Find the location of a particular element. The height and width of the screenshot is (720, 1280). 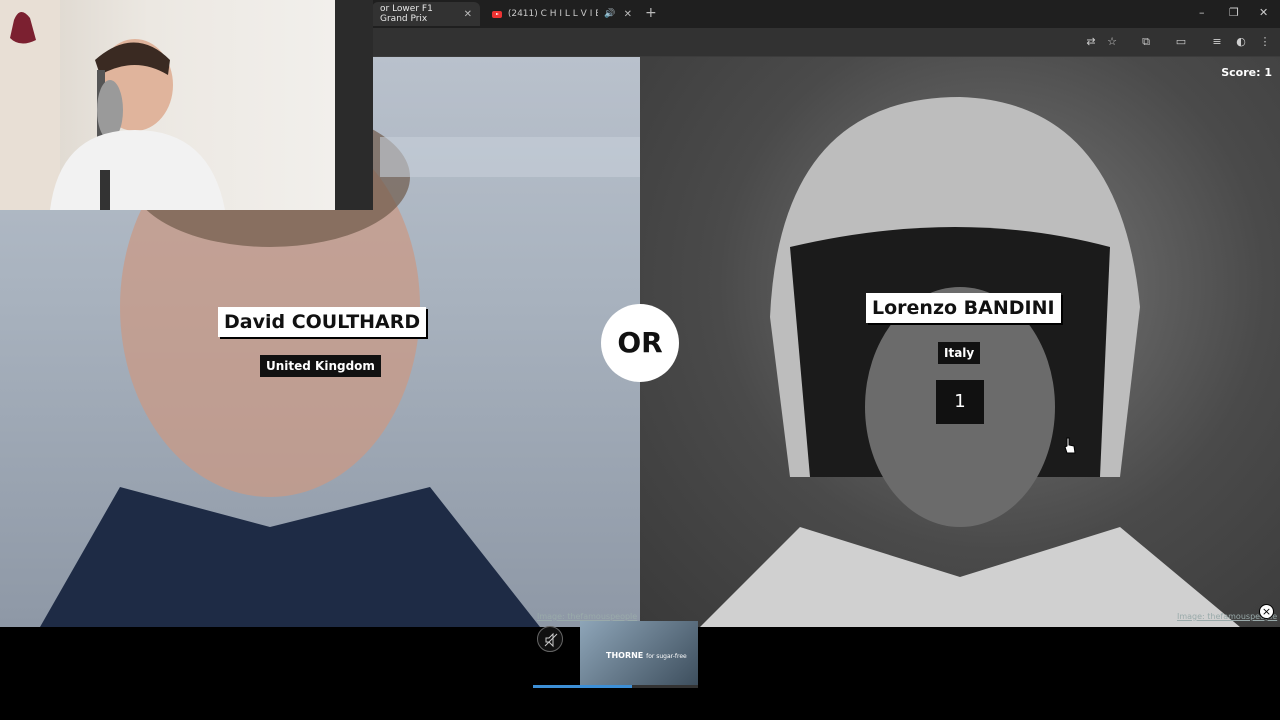

mute-icon is located at coordinates (551, 640).